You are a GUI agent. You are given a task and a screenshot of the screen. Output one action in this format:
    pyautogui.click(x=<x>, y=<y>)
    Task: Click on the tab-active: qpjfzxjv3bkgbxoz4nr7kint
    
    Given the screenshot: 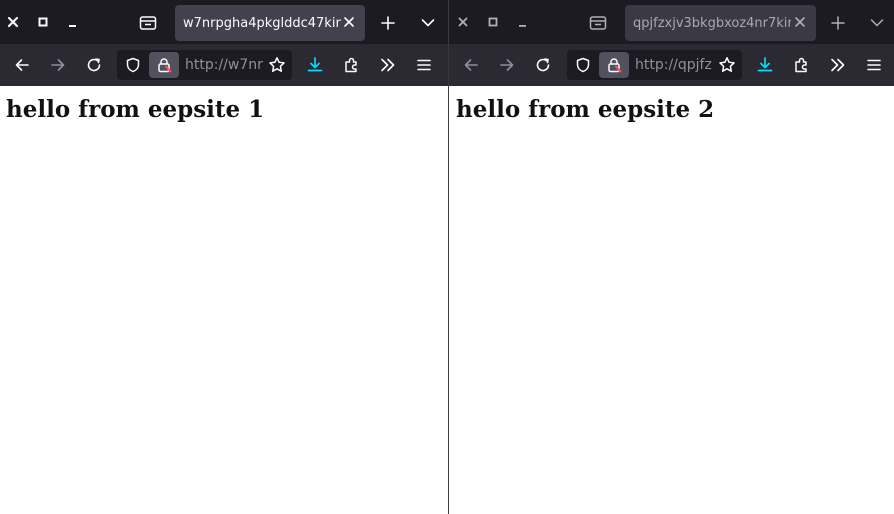 What is the action you would take?
    pyautogui.click(x=720, y=23)
    